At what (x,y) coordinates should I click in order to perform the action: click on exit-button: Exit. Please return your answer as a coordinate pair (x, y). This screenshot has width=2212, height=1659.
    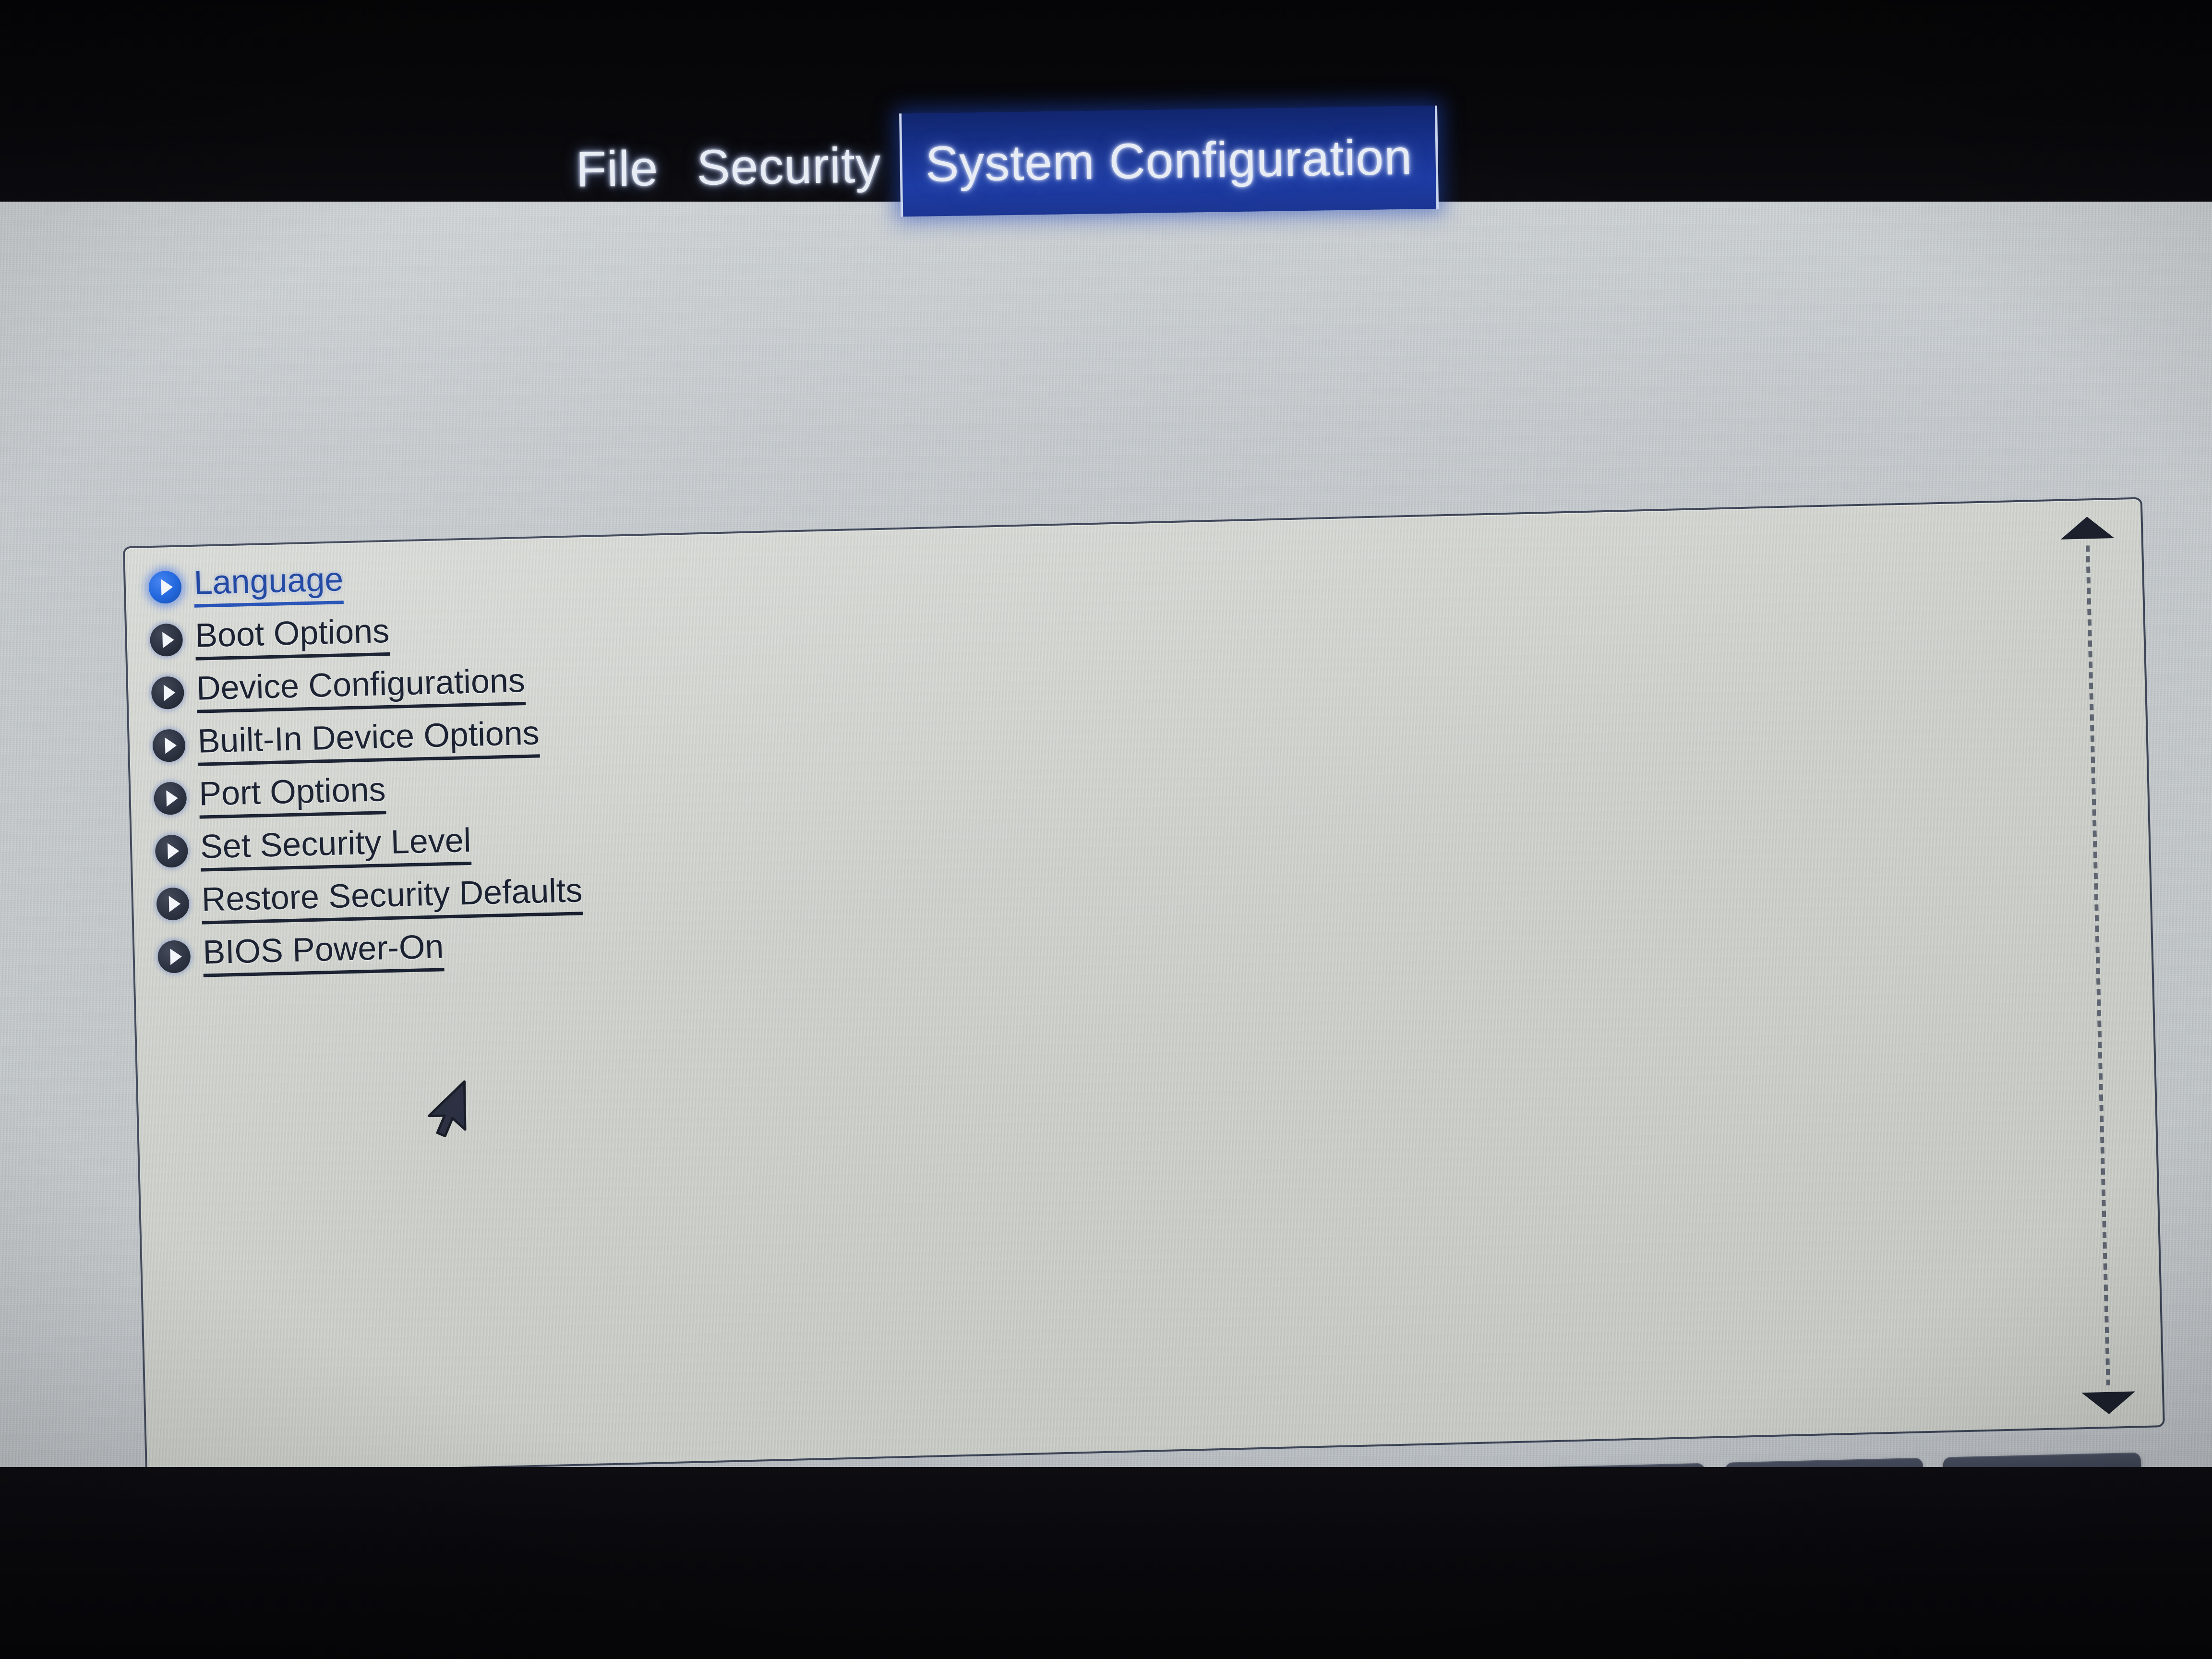
    Looking at the image, I should click on (2042, 1483).